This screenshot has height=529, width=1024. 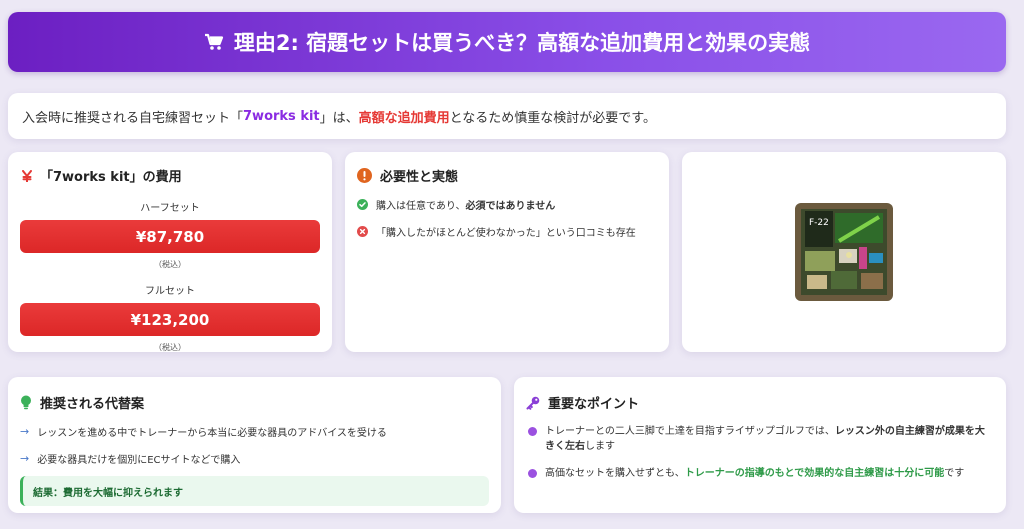 What do you see at coordinates (170, 236) in the screenshot?
I see `half-set-price: ¥87,780` at bounding box center [170, 236].